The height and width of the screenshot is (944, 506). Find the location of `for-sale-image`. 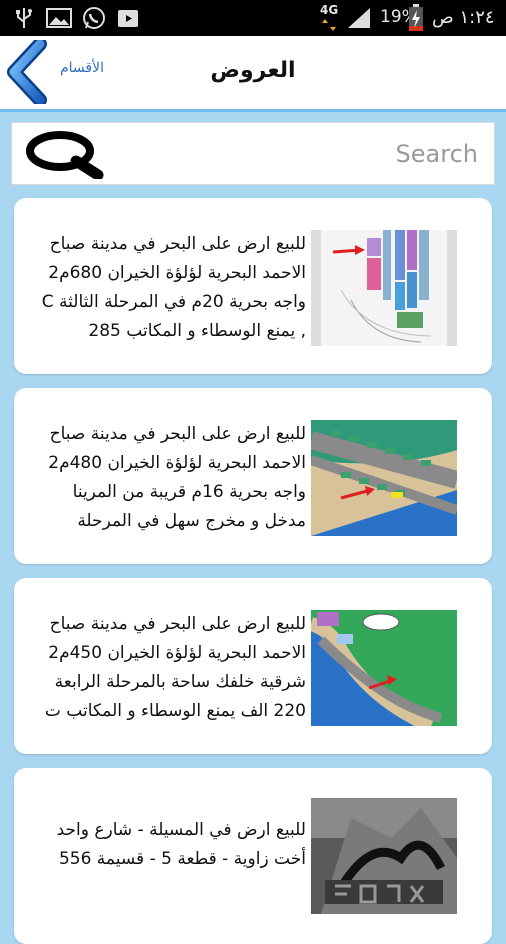

for-sale-image is located at coordinates (384, 856).